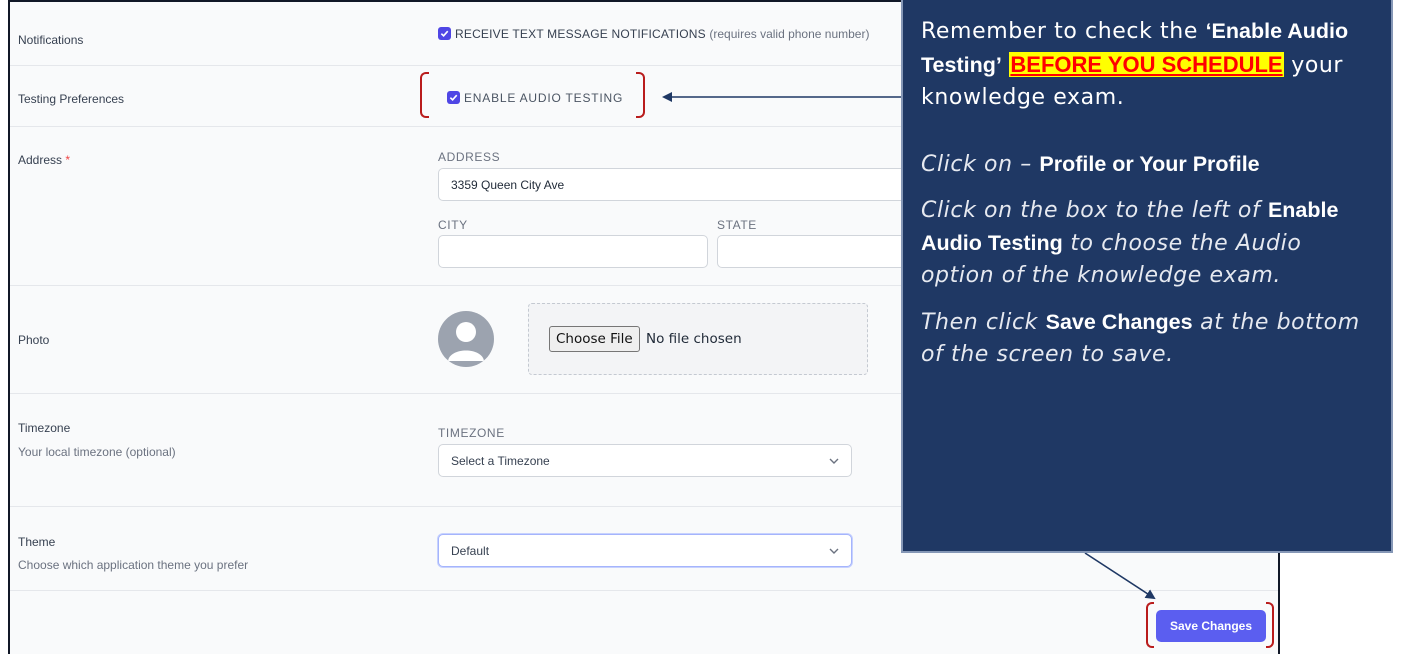  What do you see at coordinates (983, 322) in the screenshot?
I see `callout-save-italic-a: Then click` at bounding box center [983, 322].